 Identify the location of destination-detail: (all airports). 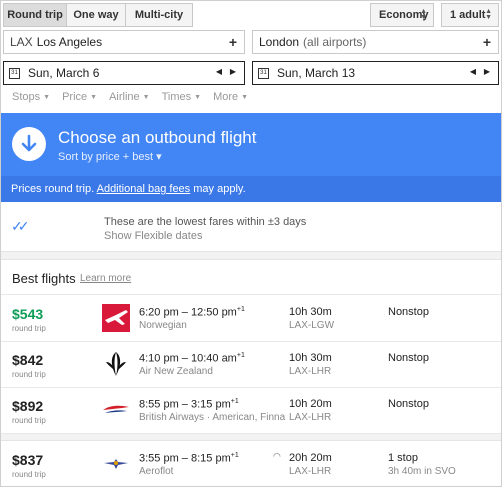
(335, 42).